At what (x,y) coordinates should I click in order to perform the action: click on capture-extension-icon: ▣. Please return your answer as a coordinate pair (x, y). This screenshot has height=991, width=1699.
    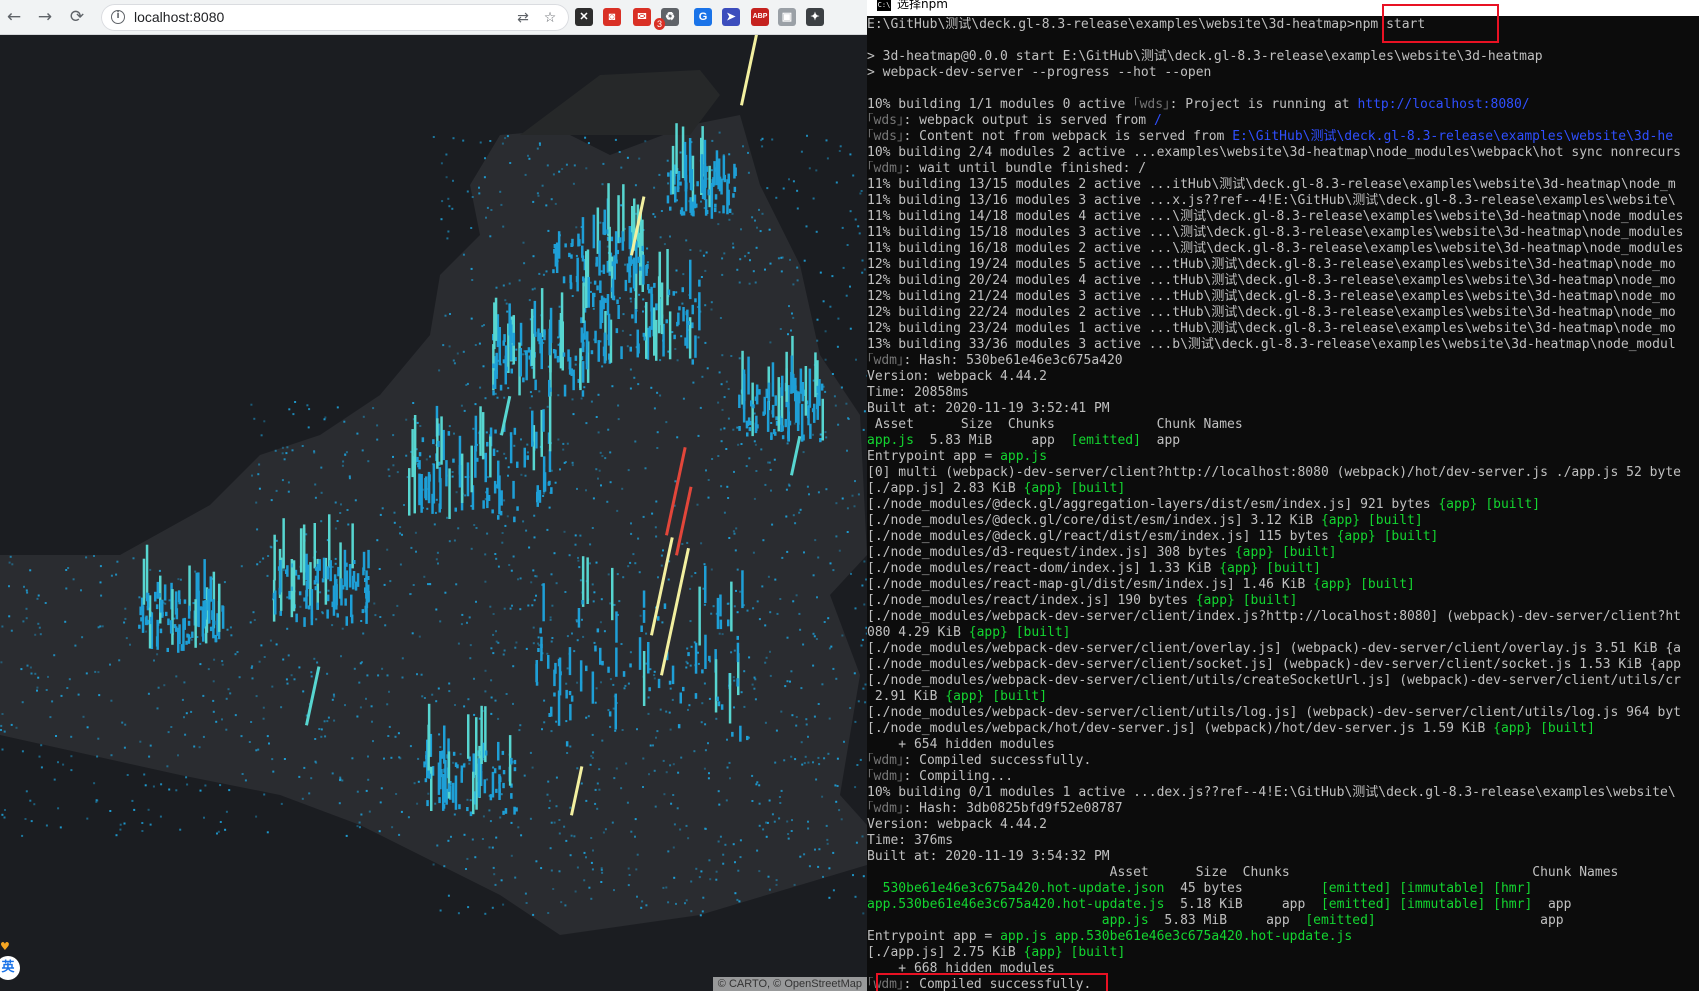
    Looking at the image, I should click on (787, 17).